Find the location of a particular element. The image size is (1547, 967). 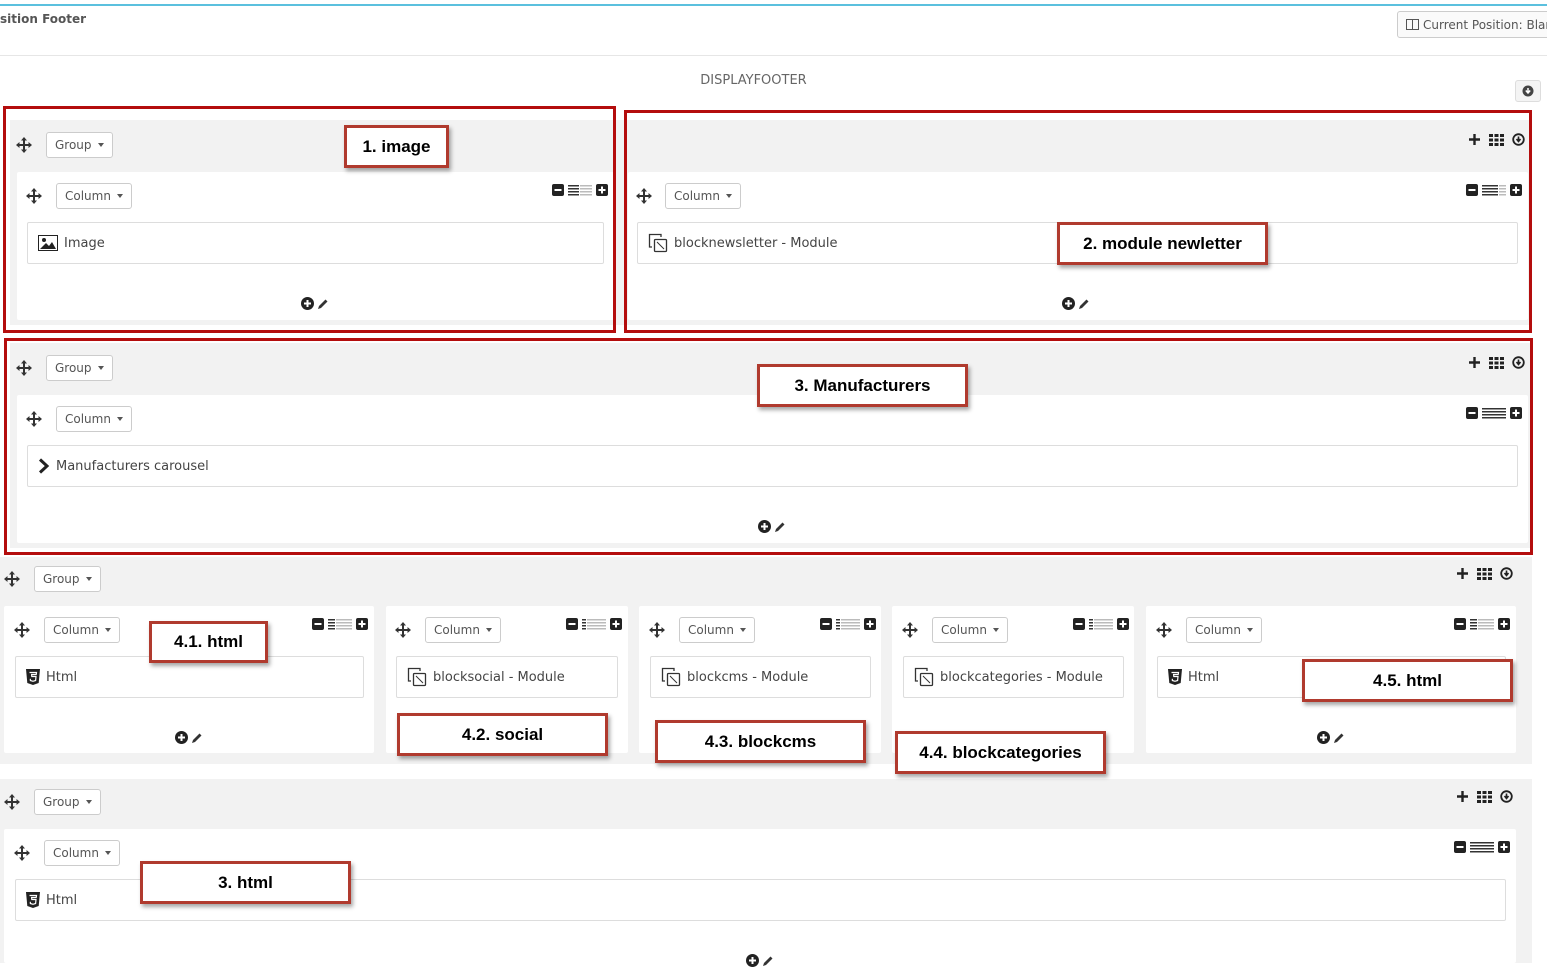

module-item-blockcms: blockcms - Module is located at coordinates (760, 677).